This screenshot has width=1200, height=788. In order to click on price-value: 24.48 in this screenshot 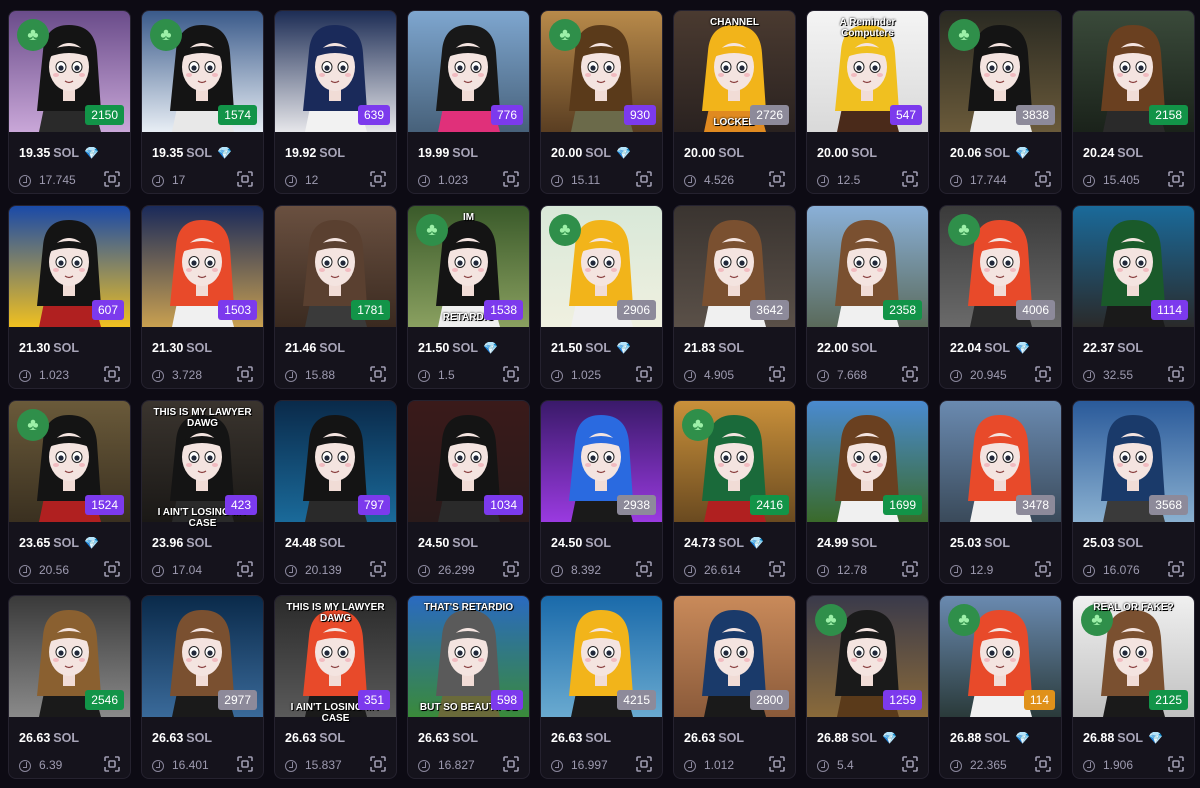, I will do `click(301, 543)`.